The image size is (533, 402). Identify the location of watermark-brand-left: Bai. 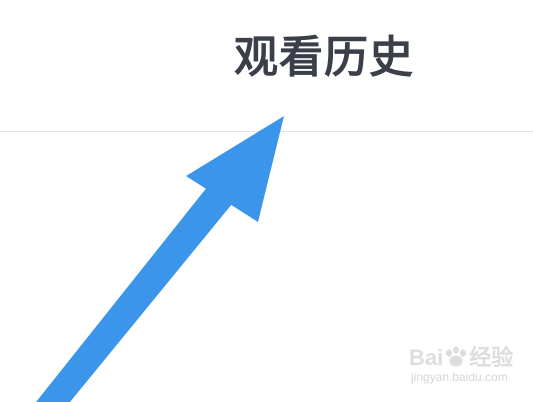
(426, 357).